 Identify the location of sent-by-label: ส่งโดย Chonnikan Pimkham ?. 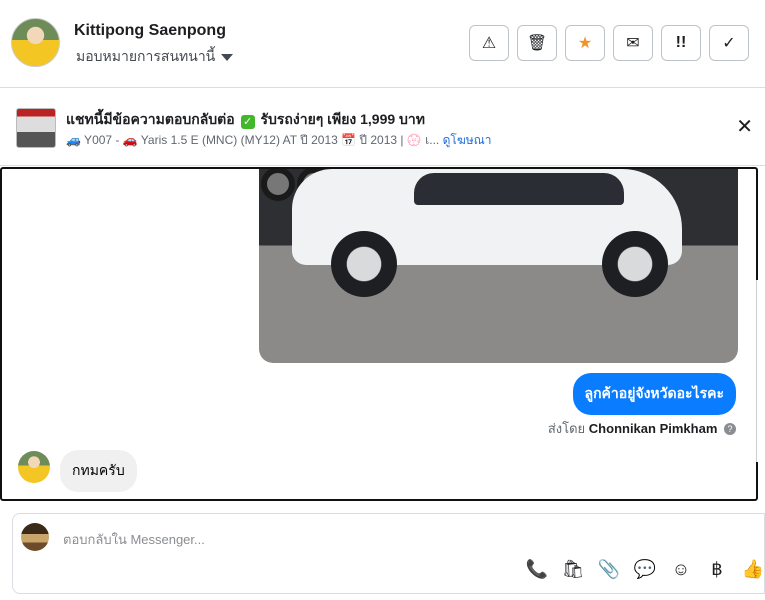
(642, 428).